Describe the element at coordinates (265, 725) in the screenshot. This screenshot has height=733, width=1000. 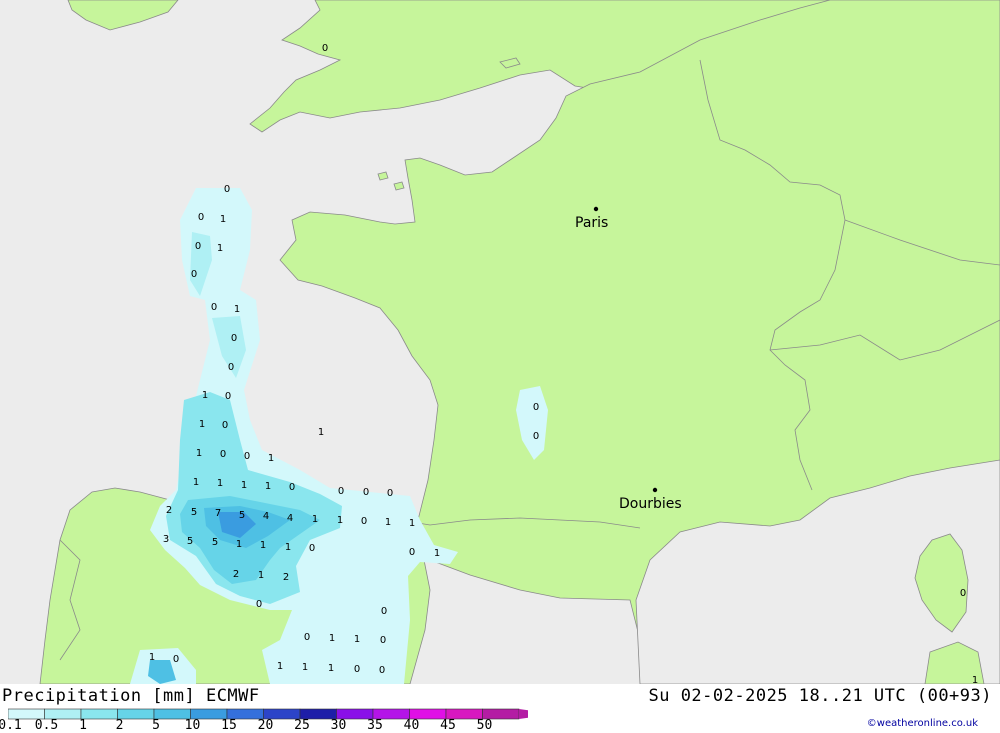
I see `legend-label: 20` at that location.